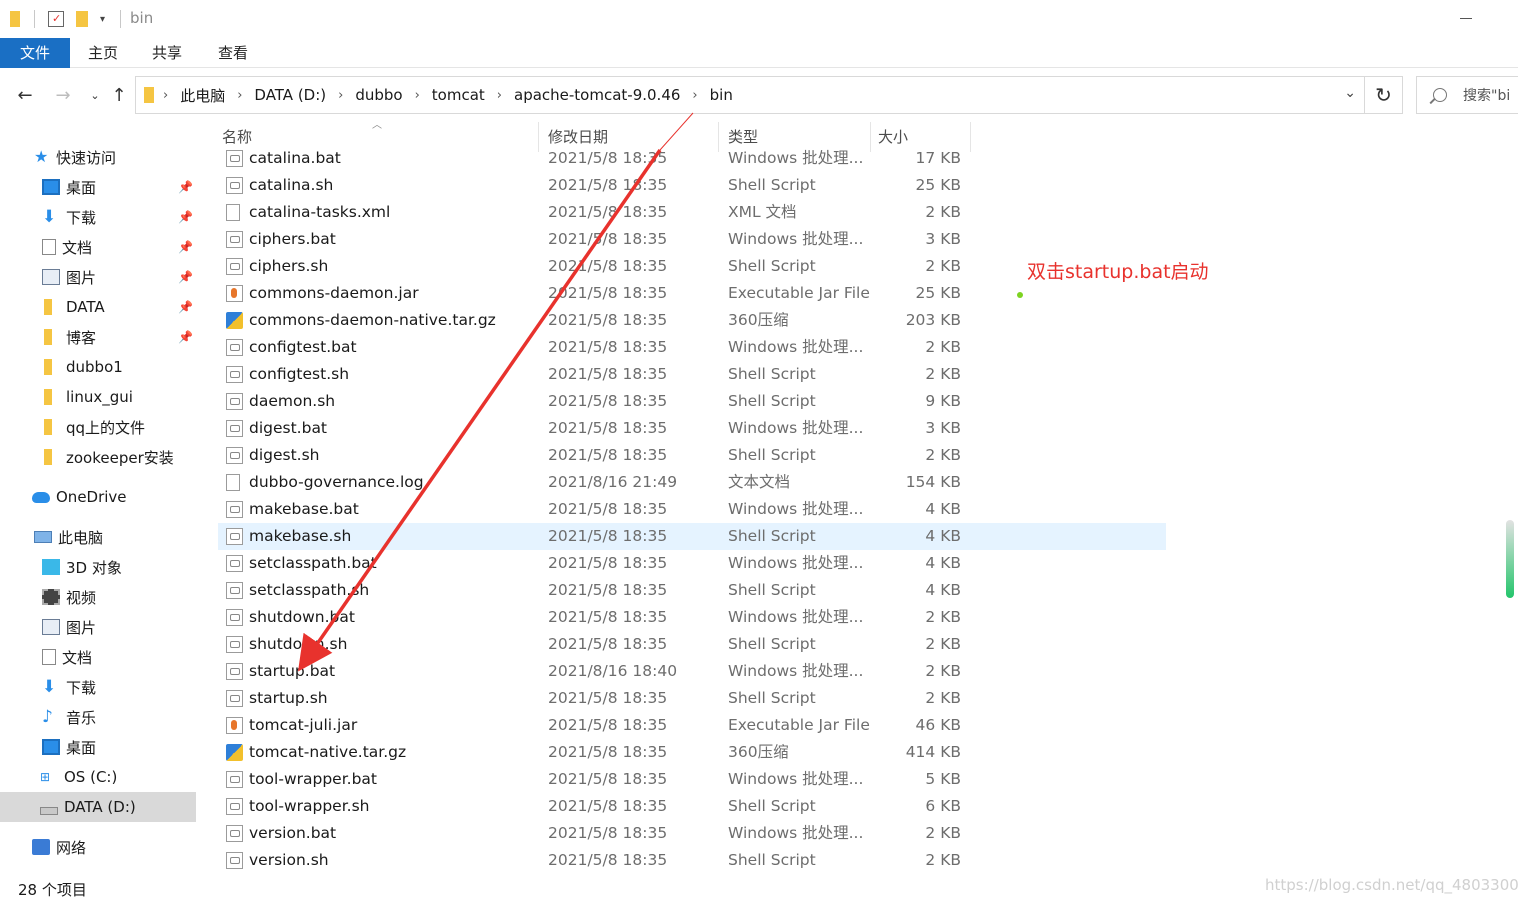 This screenshot has width=1518, height=904. Describe the element at coordinates (103, 53) in the screenshot. I see `tab-home: 主页` at that location.